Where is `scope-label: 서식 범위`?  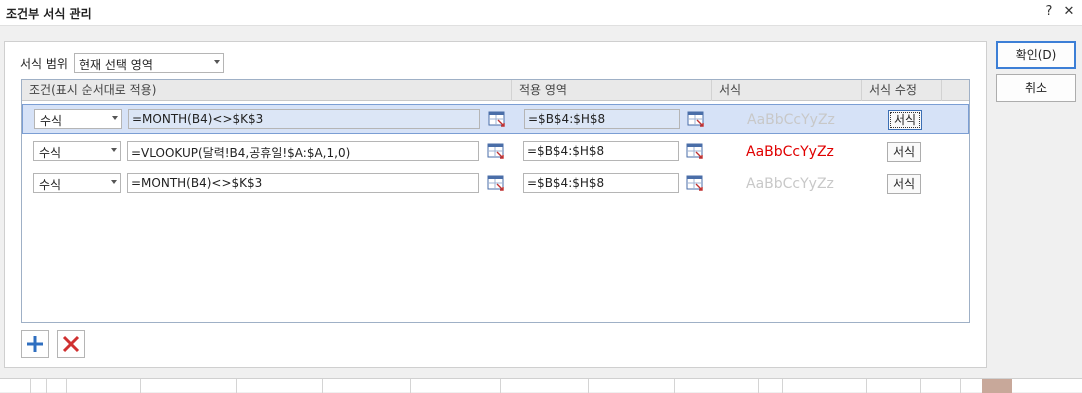
scope-label: 서식 범위 is located at coordinates (44, 64).